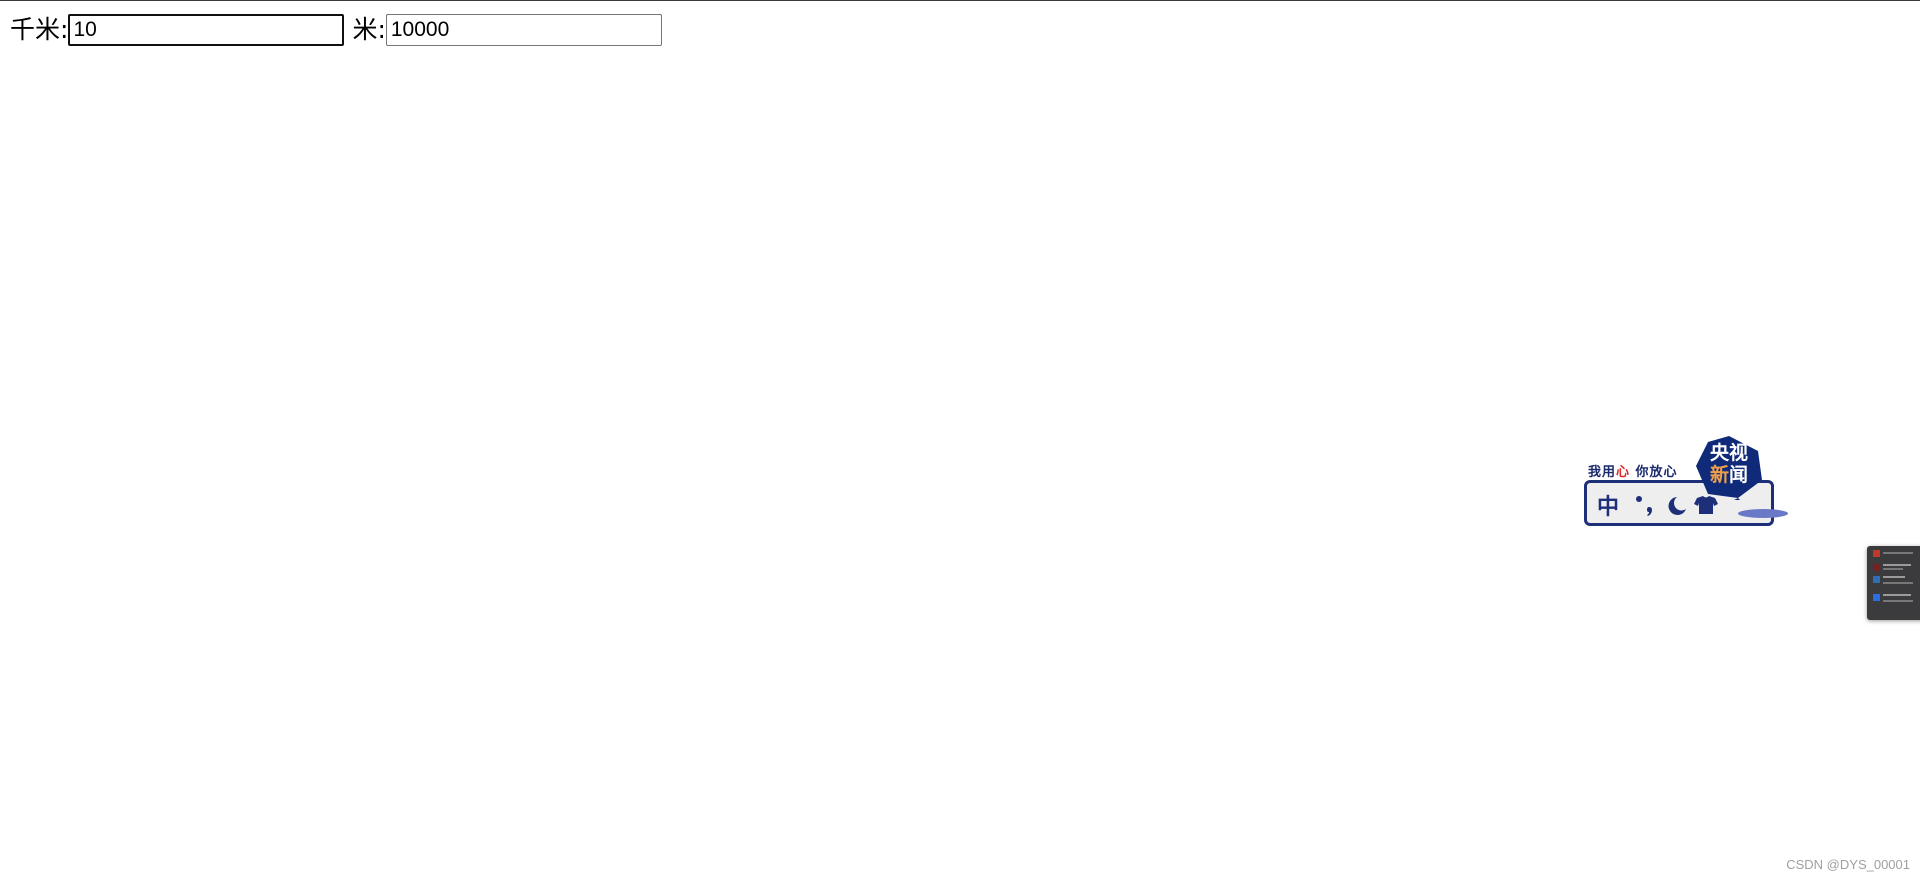 Image resolution: width=1920 pixels, height=880 pixels. Describe the element at coordinates (1729, 464) in the screenshot. I see `cctv-news-logo-text: 央视 新闻` at that location.